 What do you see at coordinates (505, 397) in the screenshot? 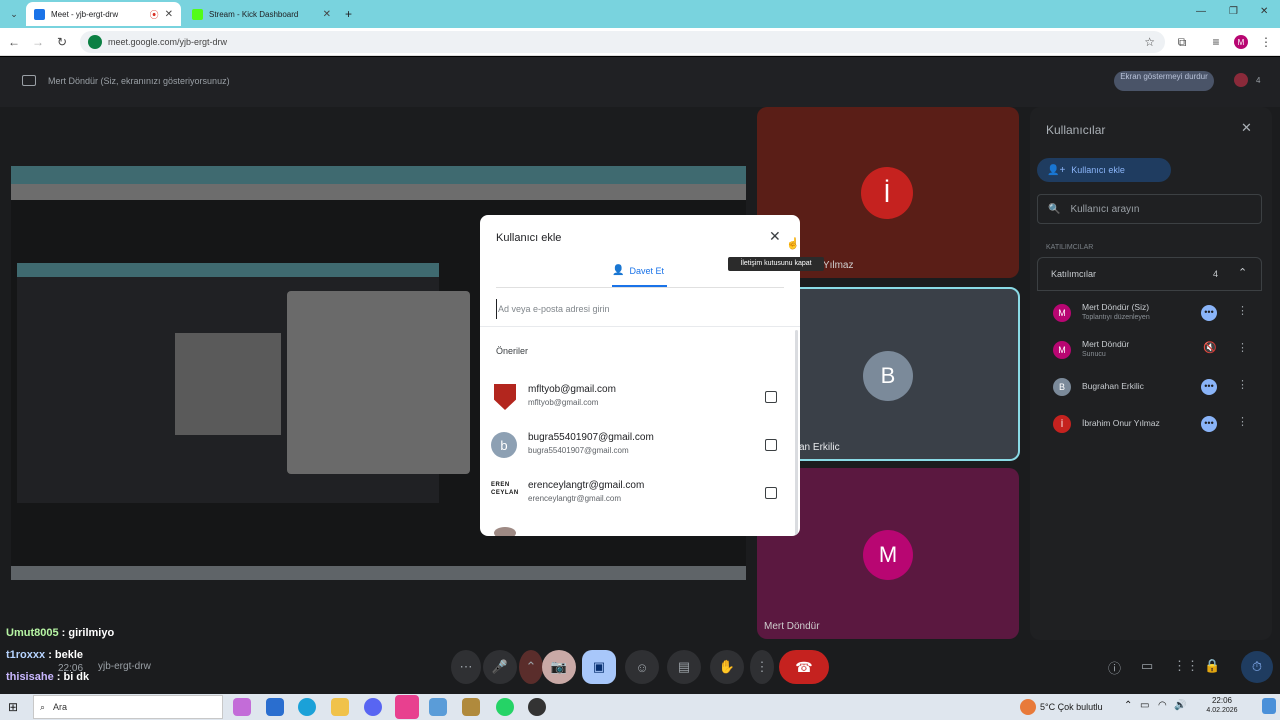
I see `shield-logo-icon` at bounding box center [505, 397].